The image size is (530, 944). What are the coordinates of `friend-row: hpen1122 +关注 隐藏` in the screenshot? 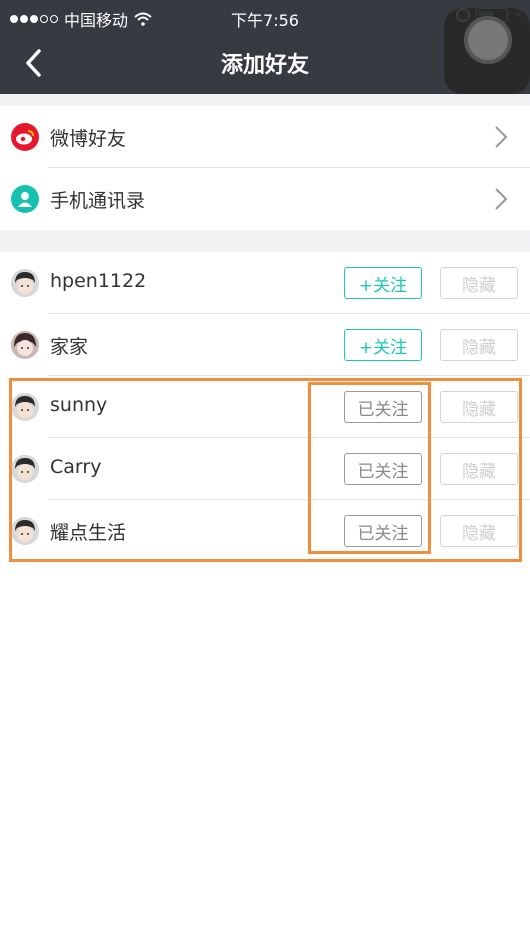 It's located at (265, 283).